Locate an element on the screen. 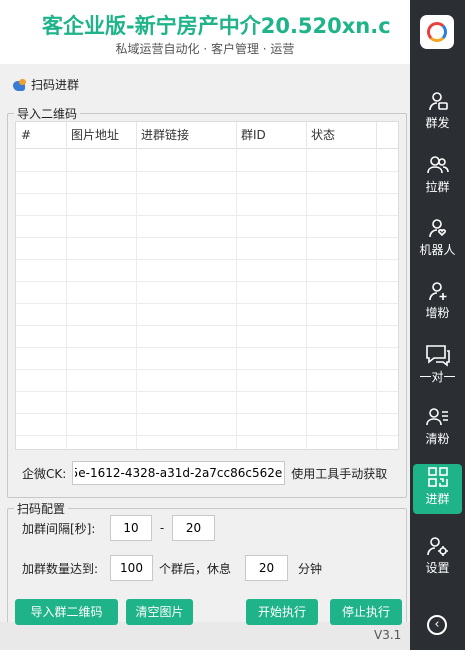 The width and height of the screenshot is (465, 650). scan-join-label: 扫码进群 is located at coordinates (55, 85).